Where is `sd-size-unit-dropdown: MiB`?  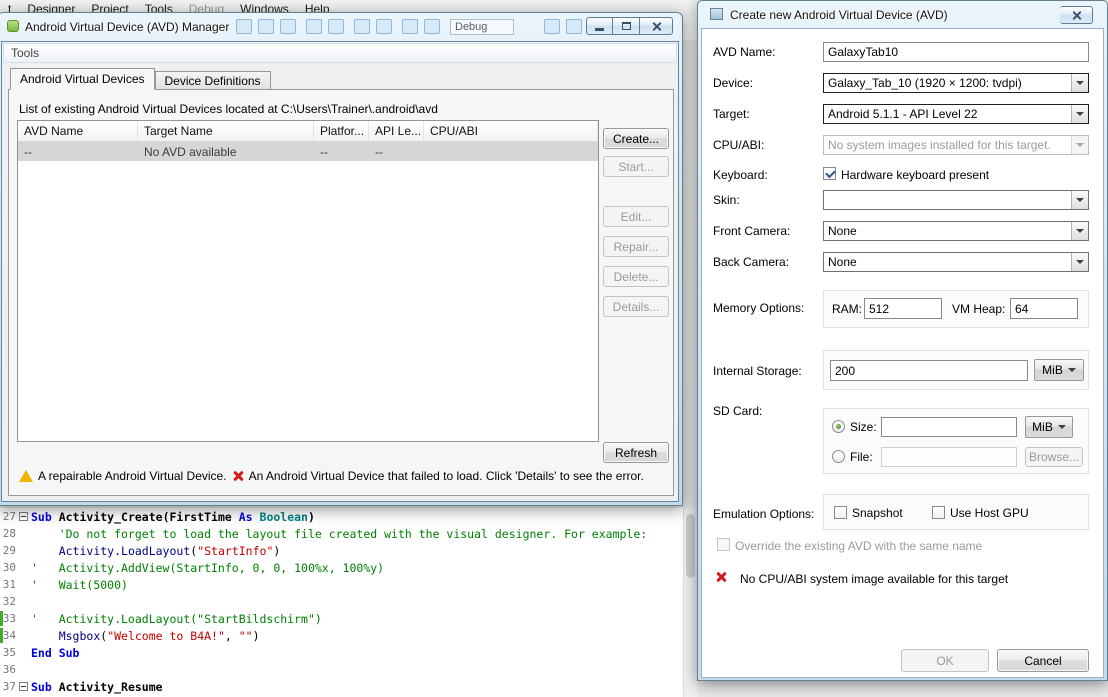
sd-size-unit-dropdown: MiB is located at coordinates (1049, 427).